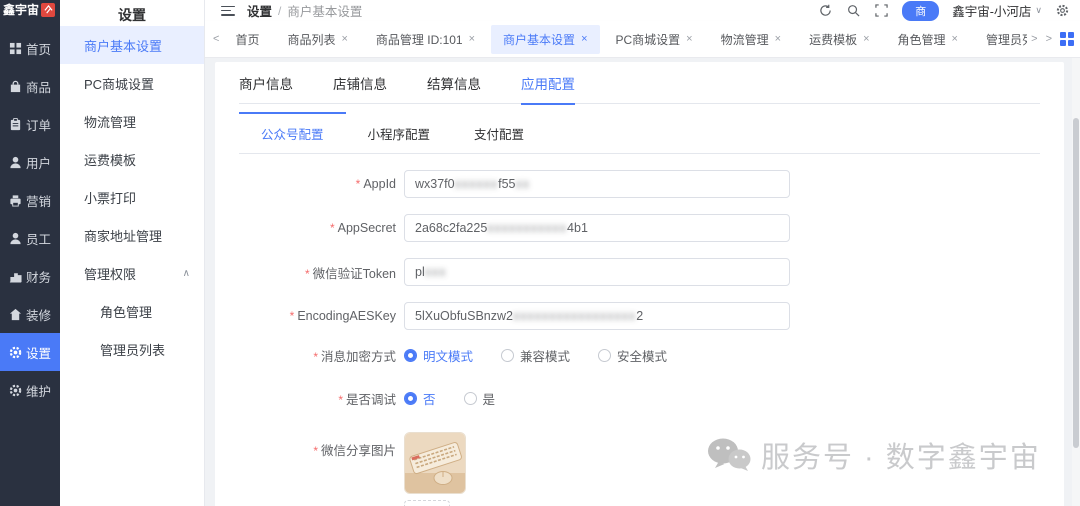 This screenshot has height=506, width=1080. What do you see at coordinates (577, 228) in the screenshot?
I see `appsecret-value: 4b1` at bounding box center [577, 228].